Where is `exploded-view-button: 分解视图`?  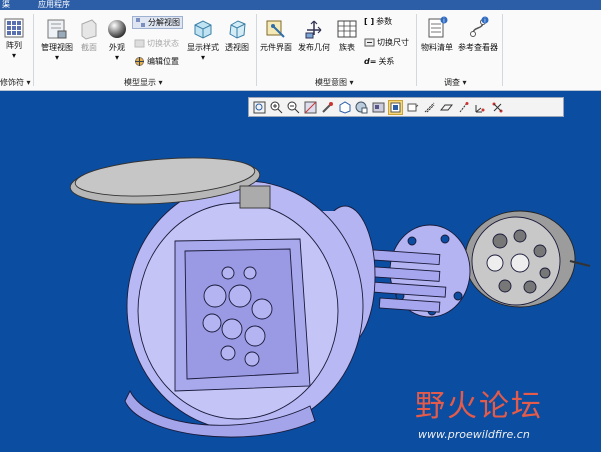
exploded-view-button: 分解视图 is located at coordinates (157, 22).